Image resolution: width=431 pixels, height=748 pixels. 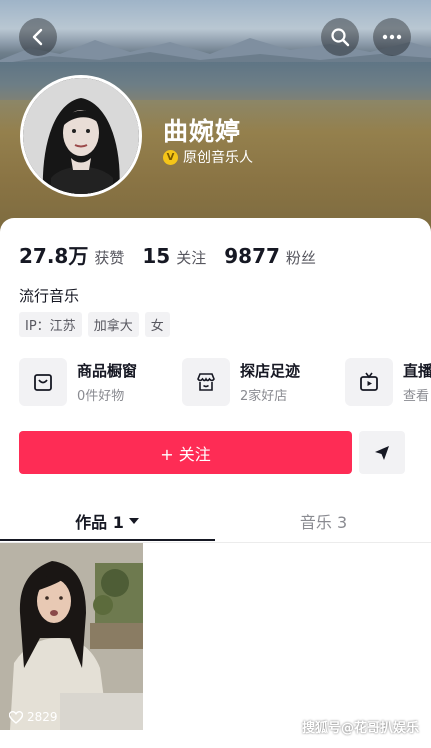 I want to click on shop-bag-icon, so click(x=43, y=382).